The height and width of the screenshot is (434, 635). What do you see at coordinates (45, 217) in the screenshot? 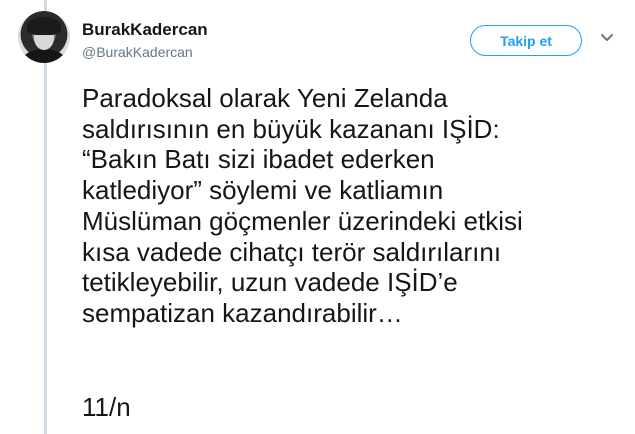
I see `thread-connector-line` at bounding box center [45, 217].